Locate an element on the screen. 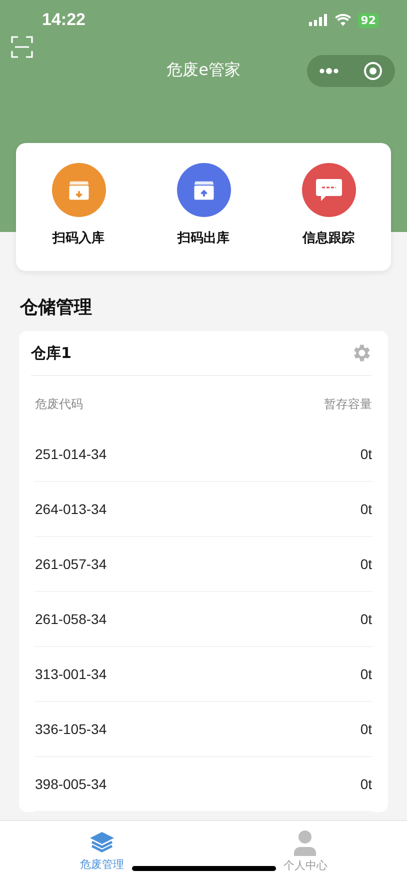 This screenshot has width=407, height=881. scan-icon is located at coordinates (22, 47).